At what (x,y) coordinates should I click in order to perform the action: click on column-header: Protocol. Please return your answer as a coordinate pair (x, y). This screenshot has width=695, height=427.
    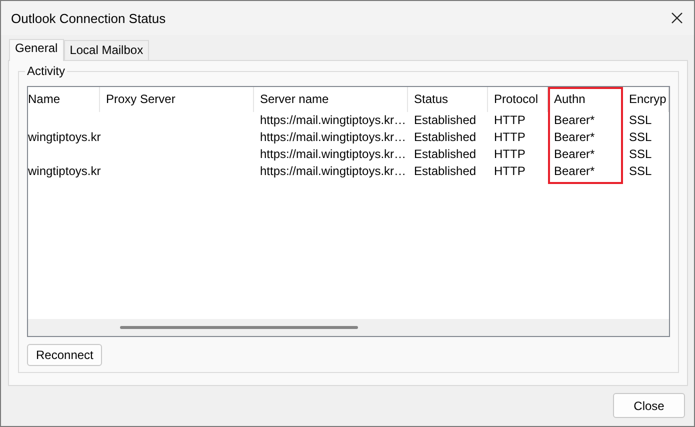
    Looking at the image, I should click on (518, 99).